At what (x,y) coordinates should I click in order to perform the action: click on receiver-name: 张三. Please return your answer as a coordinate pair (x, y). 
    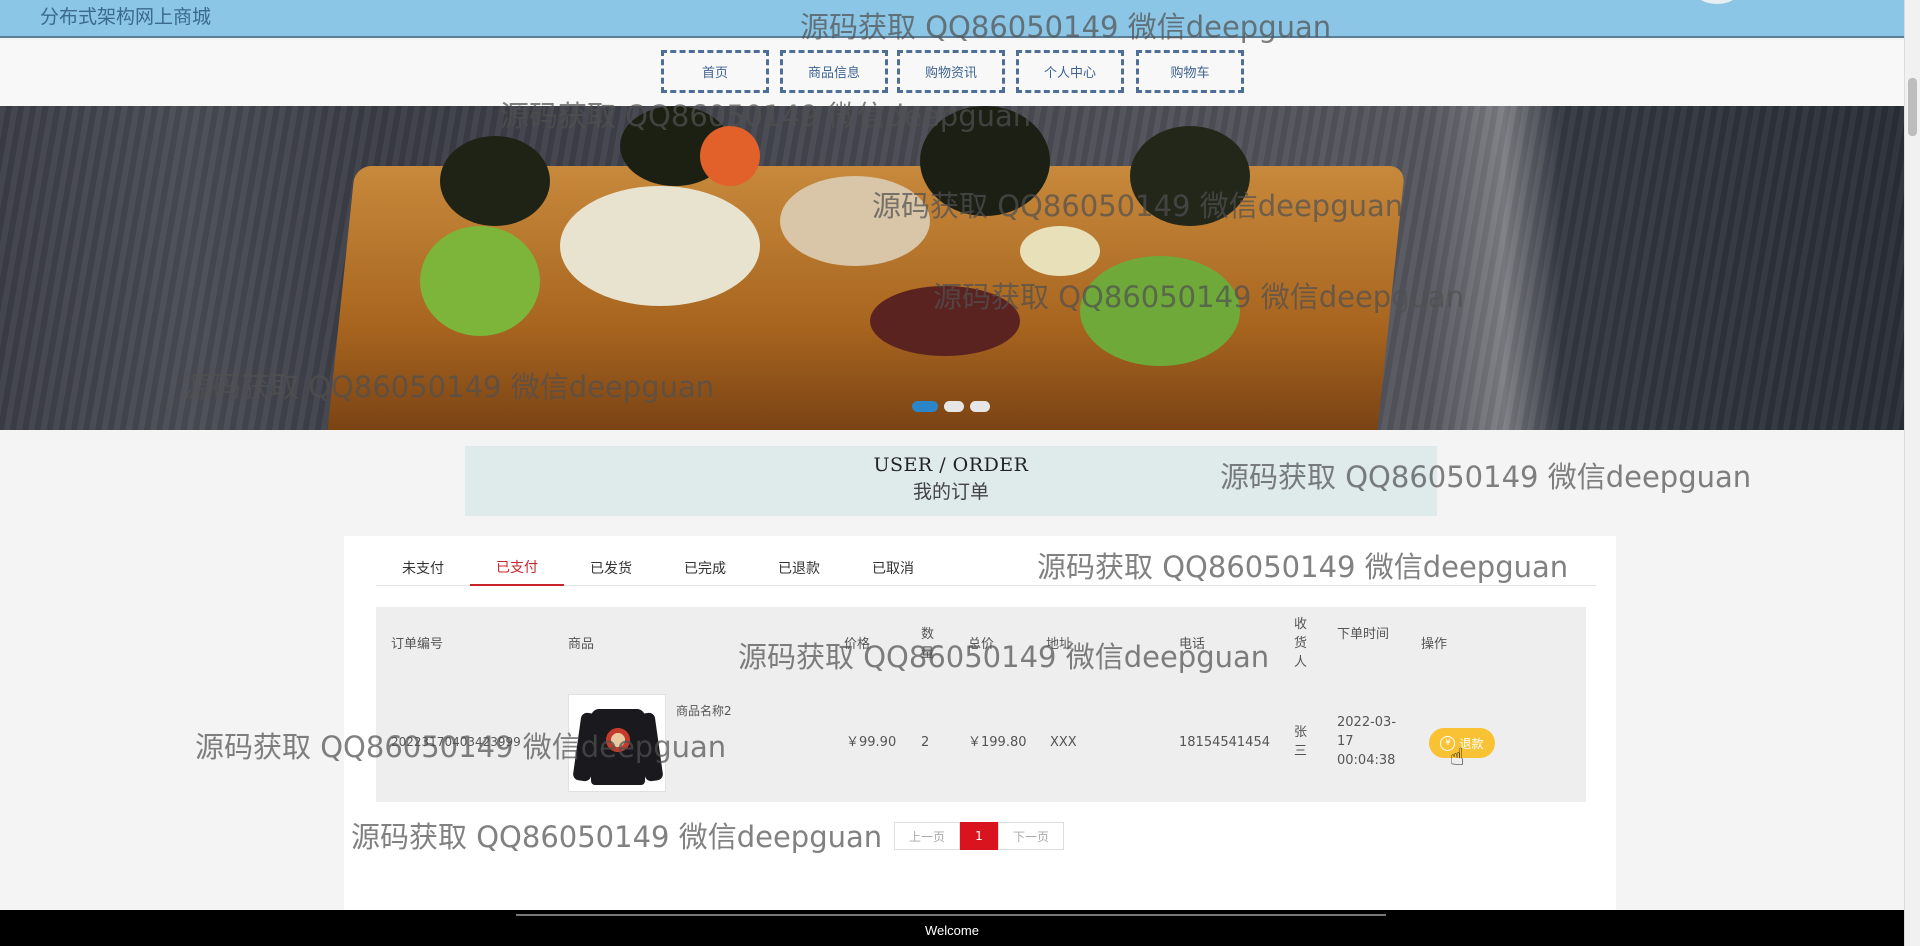
    Looking at the image, I should click on (1301, 742).